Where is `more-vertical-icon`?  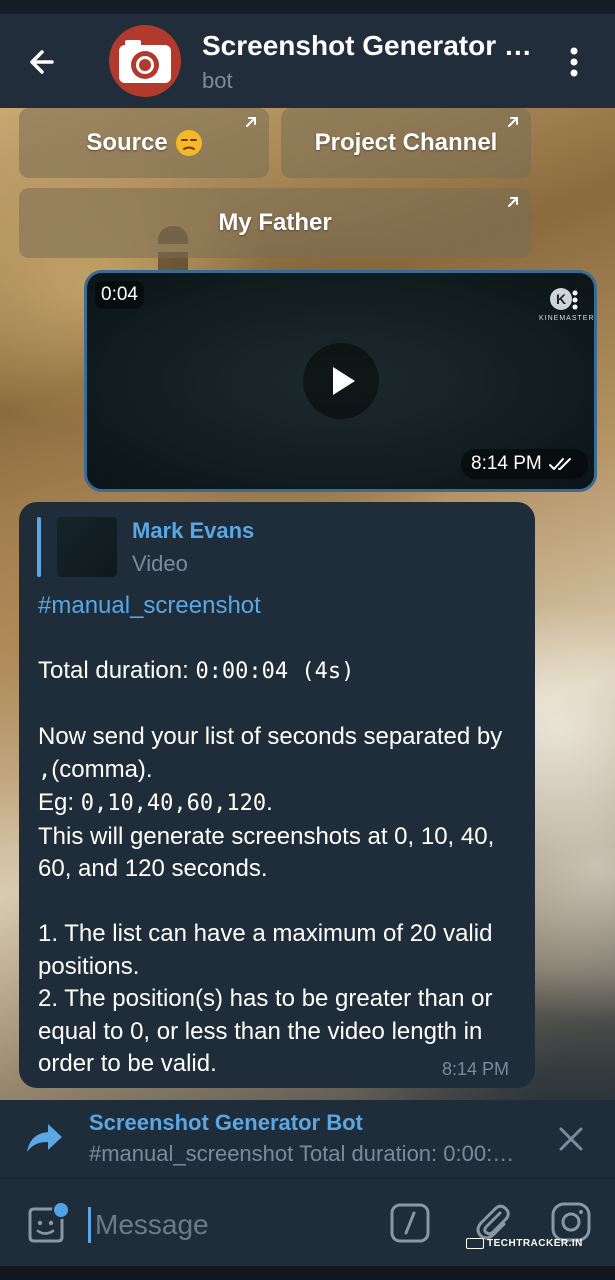 more-vertical-icon is located at coordinates (574, 62).